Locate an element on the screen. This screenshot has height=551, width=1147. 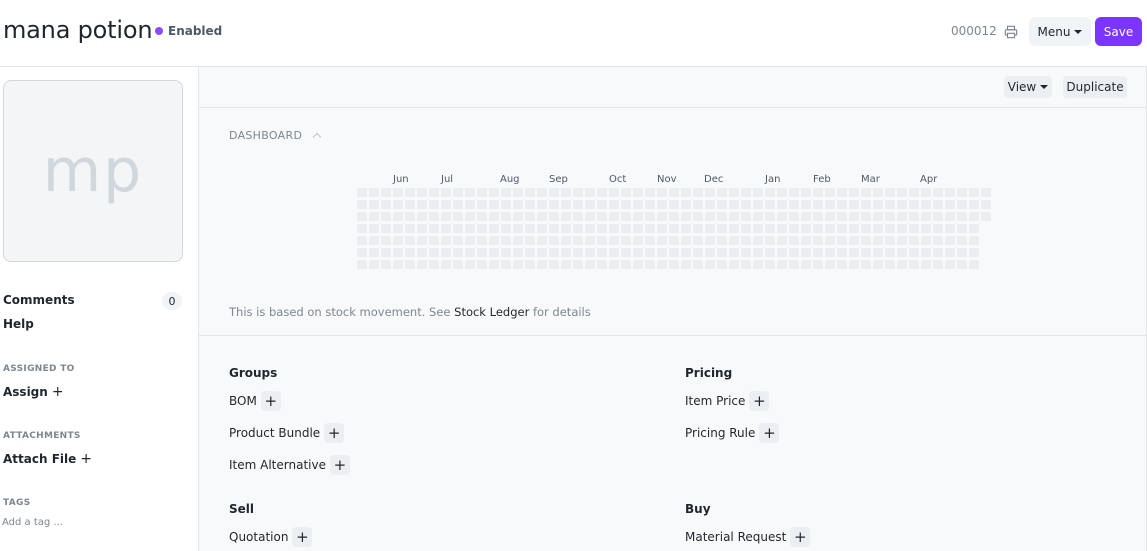
add-item-price-button: + is located at coordinates (759, 401).